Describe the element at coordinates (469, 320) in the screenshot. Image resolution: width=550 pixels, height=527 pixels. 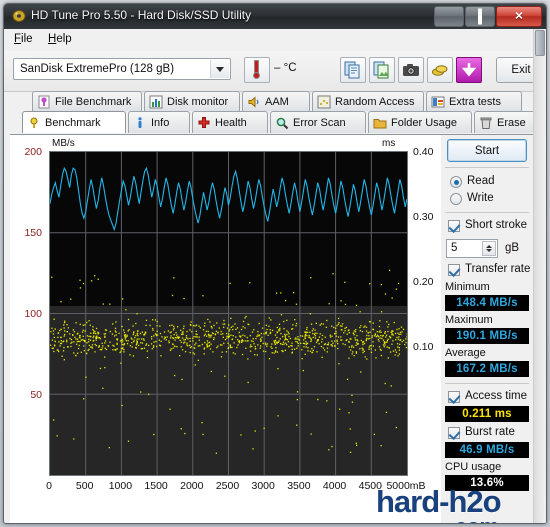
I see `maximum-label: Maximum` at that location.